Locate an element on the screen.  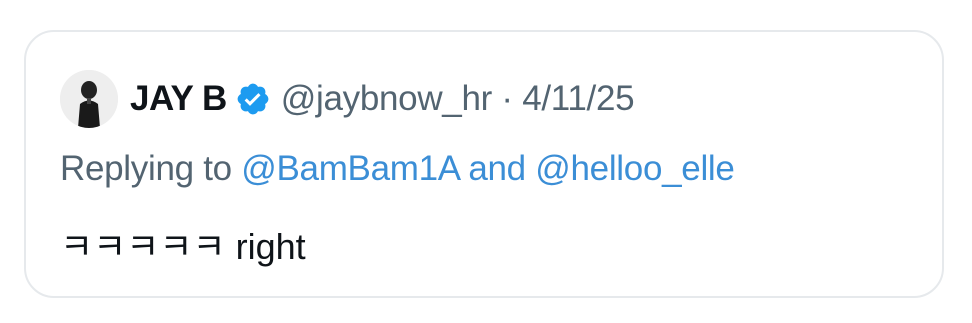
tweet-date: 4/11/25 is located at coordinates (578, 98).